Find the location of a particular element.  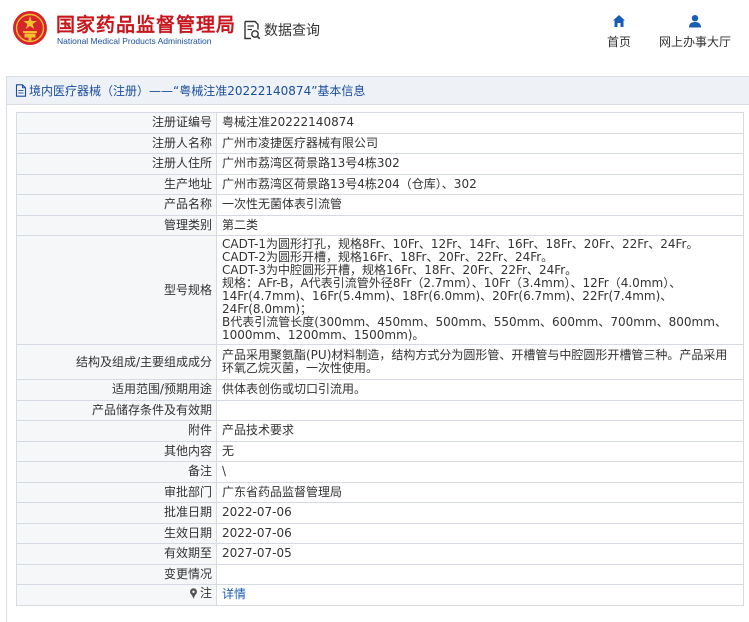

field-label: 产品储存条件及有效期 is located at coordinates (116, 410).